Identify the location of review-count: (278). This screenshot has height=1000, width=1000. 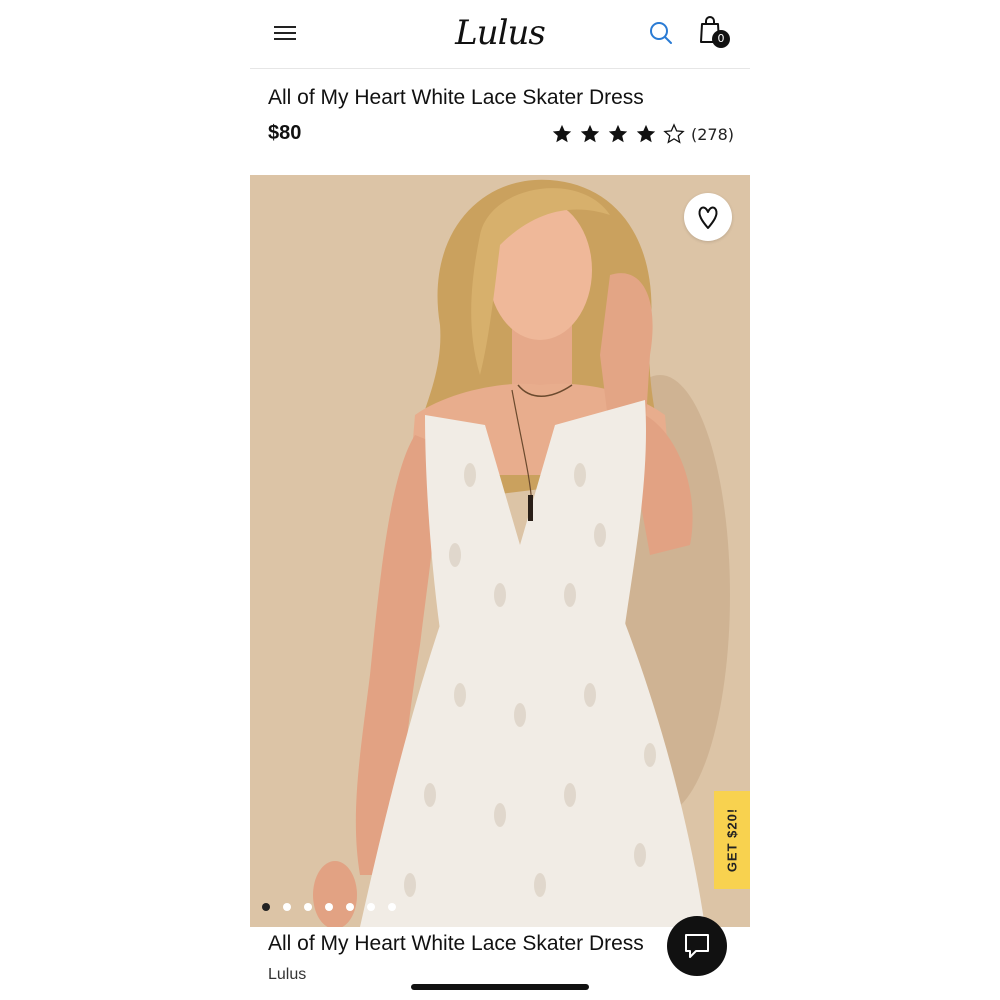
(712, 134).